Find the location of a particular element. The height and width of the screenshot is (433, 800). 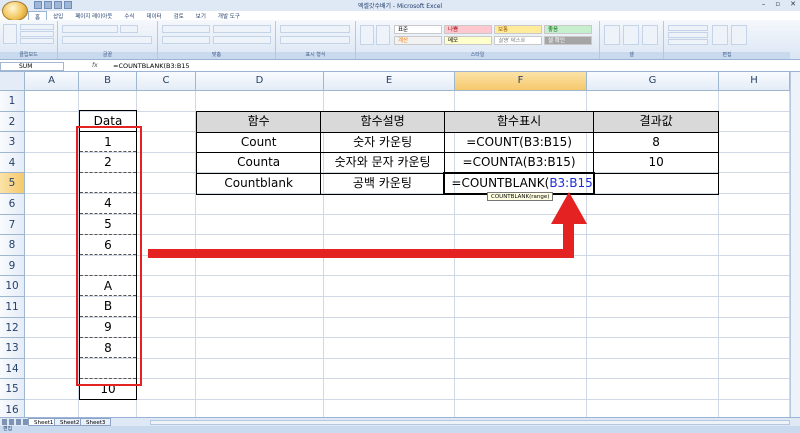

insert-function-icon: fx is located at coordinates (95, 65).